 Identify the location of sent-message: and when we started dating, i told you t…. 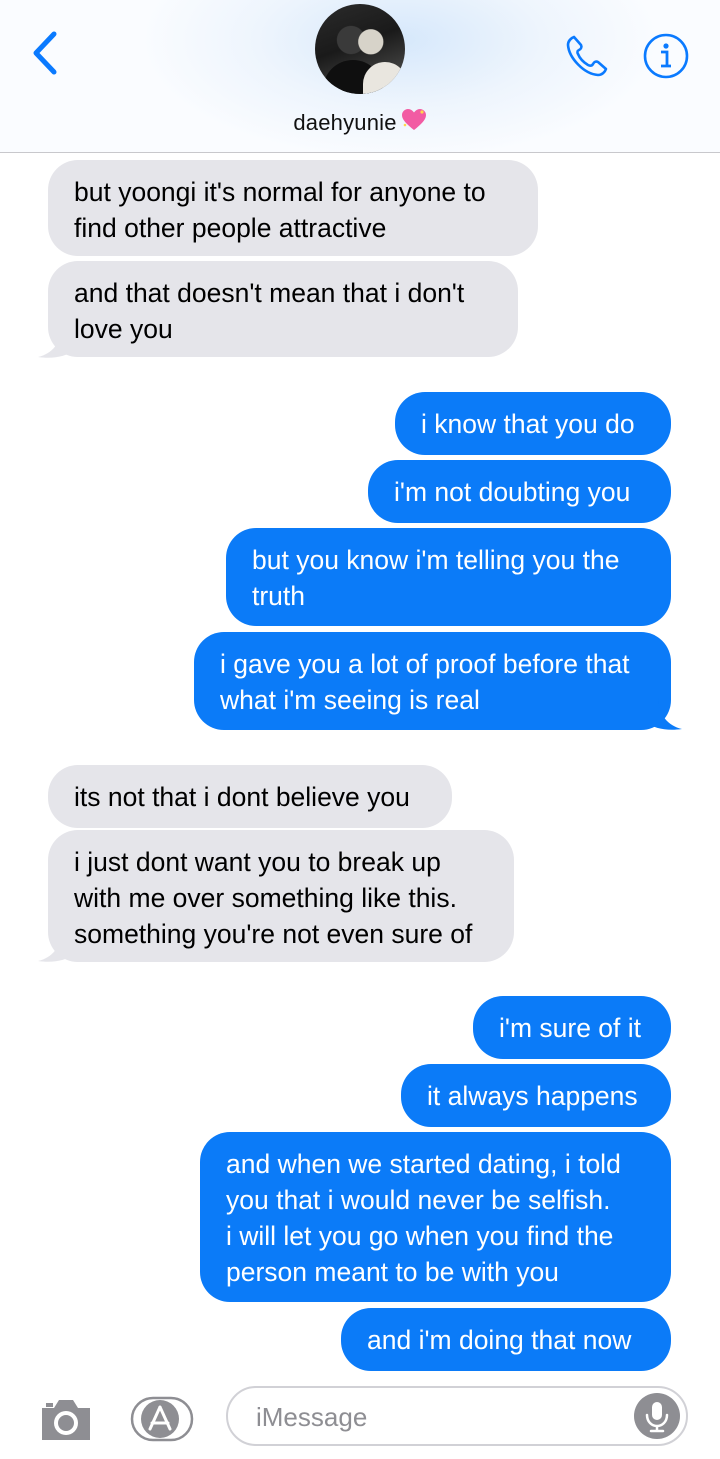
(435, 1217).